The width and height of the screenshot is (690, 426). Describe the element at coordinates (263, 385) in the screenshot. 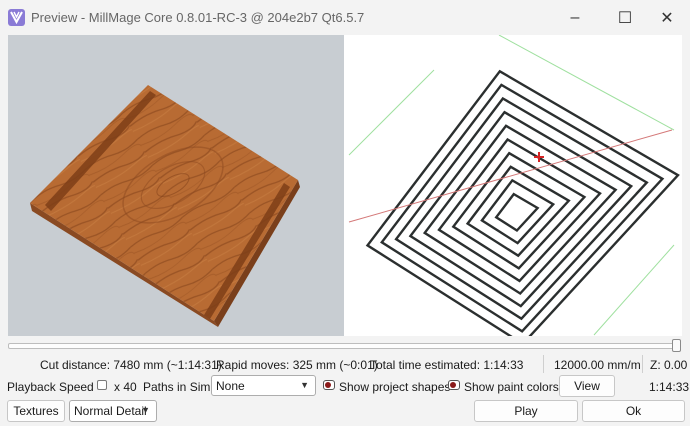

I see `paths-in-sim-dropdown: None ▼` at that location.